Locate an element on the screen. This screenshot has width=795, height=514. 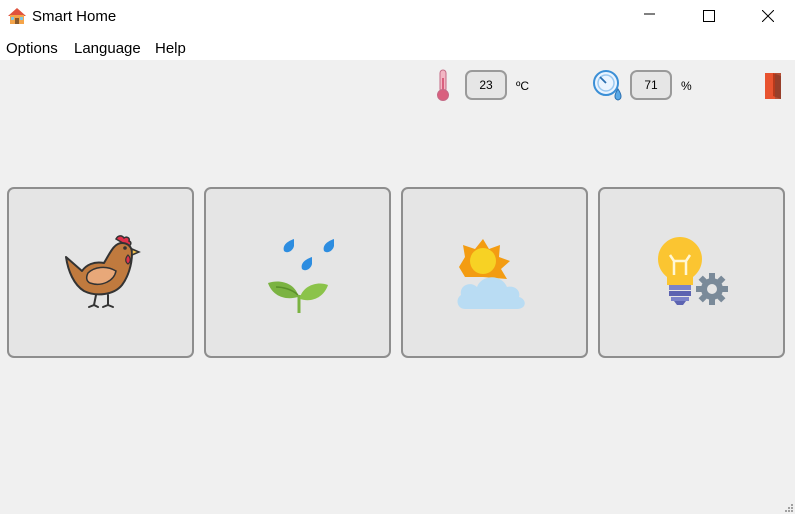
chicken-icon is located at coordinates (103, 271).